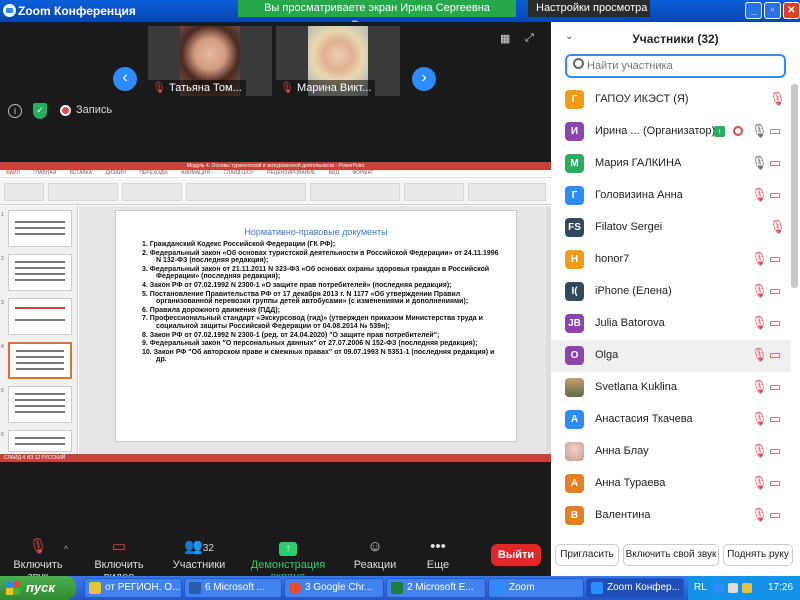 The height and width of the screenshot is (600, 800). I want to click on participant-search, so click(675, 66).